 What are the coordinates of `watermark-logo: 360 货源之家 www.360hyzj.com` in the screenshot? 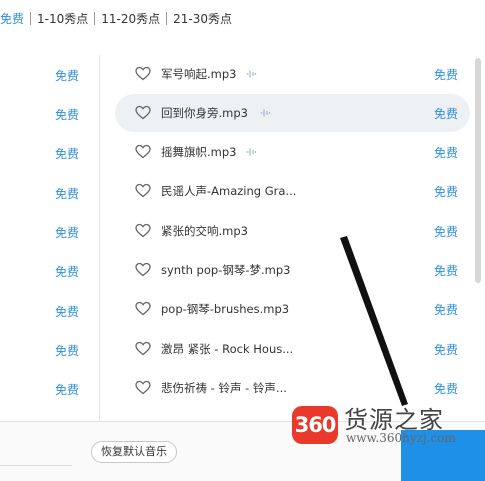 It's located at (378, 424).